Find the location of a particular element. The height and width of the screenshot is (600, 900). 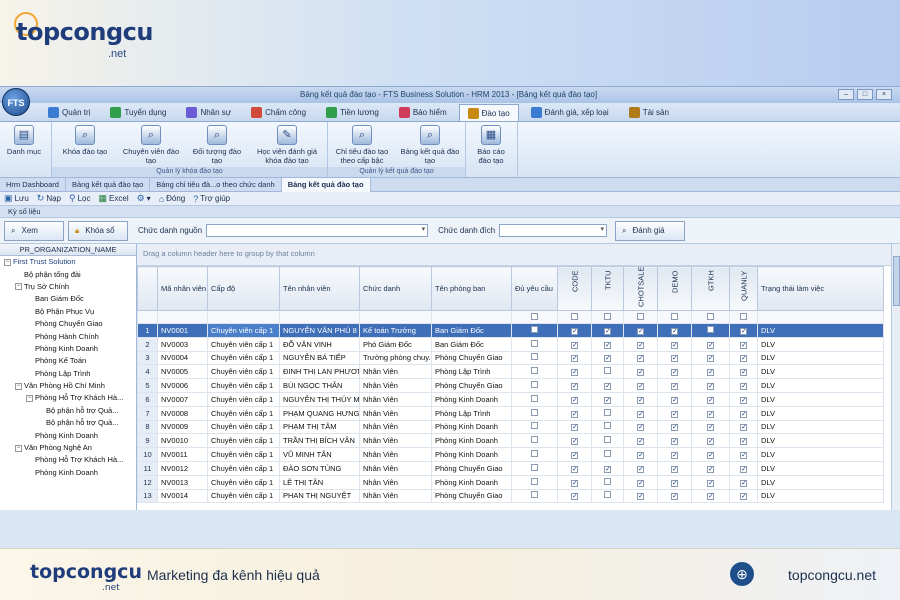

employee-id-cell: NV0014 is located at coordinates (182, 496).